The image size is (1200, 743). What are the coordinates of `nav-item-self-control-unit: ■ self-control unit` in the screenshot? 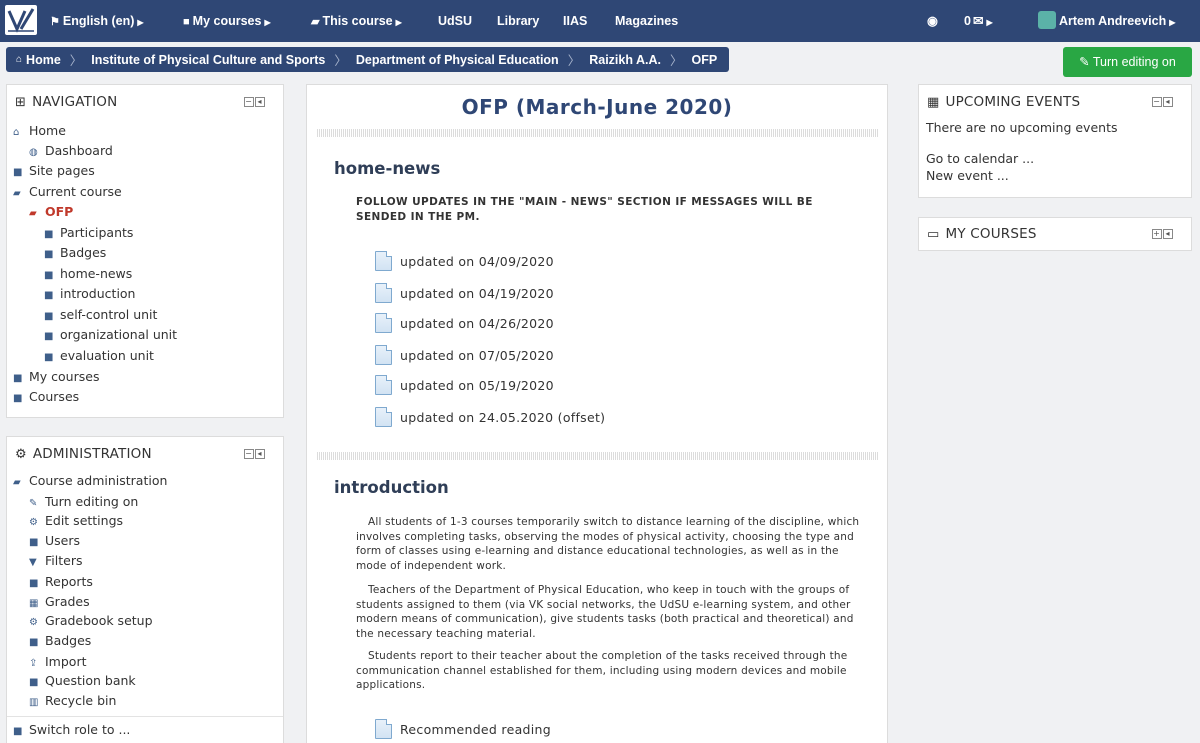 It's located at (100, 314).